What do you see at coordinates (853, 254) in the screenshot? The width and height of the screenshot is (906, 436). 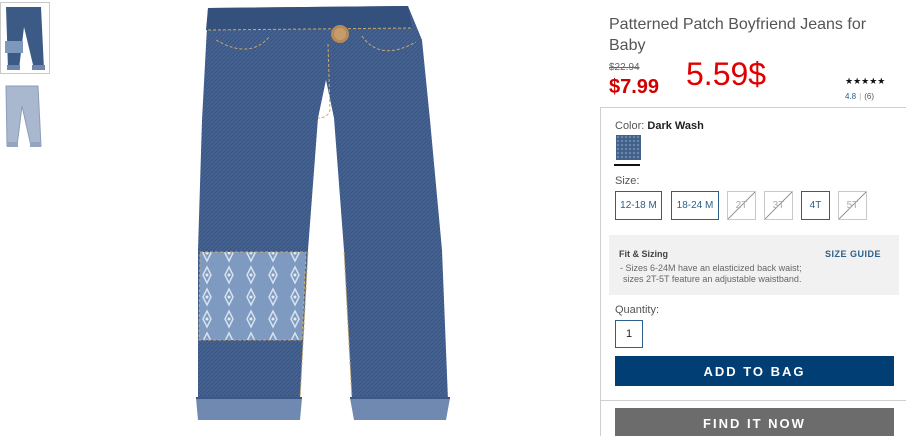 I see `size-guide-link: SIZE GUIDE` at bounding box center [853, 254].